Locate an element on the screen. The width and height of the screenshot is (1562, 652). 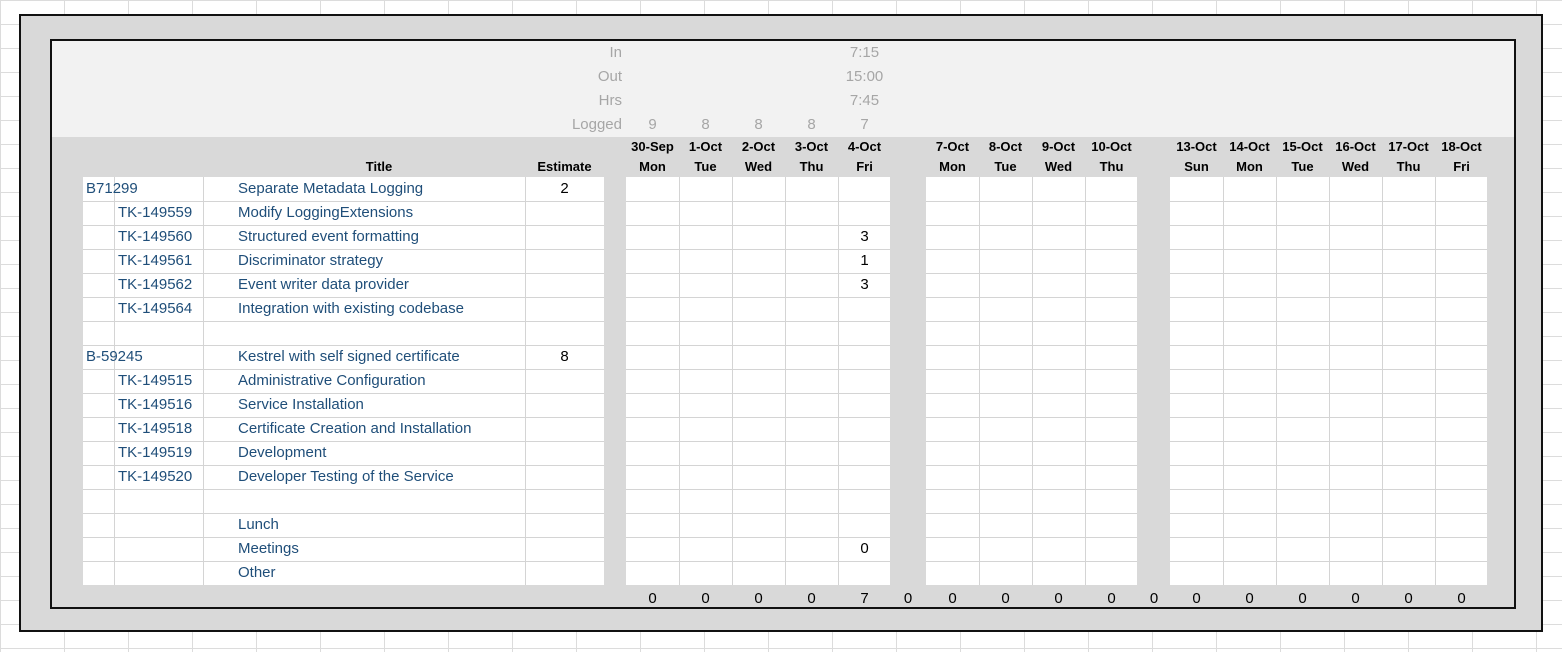
task-id-cell: TK-149515 is located at coordinates (160, 381).